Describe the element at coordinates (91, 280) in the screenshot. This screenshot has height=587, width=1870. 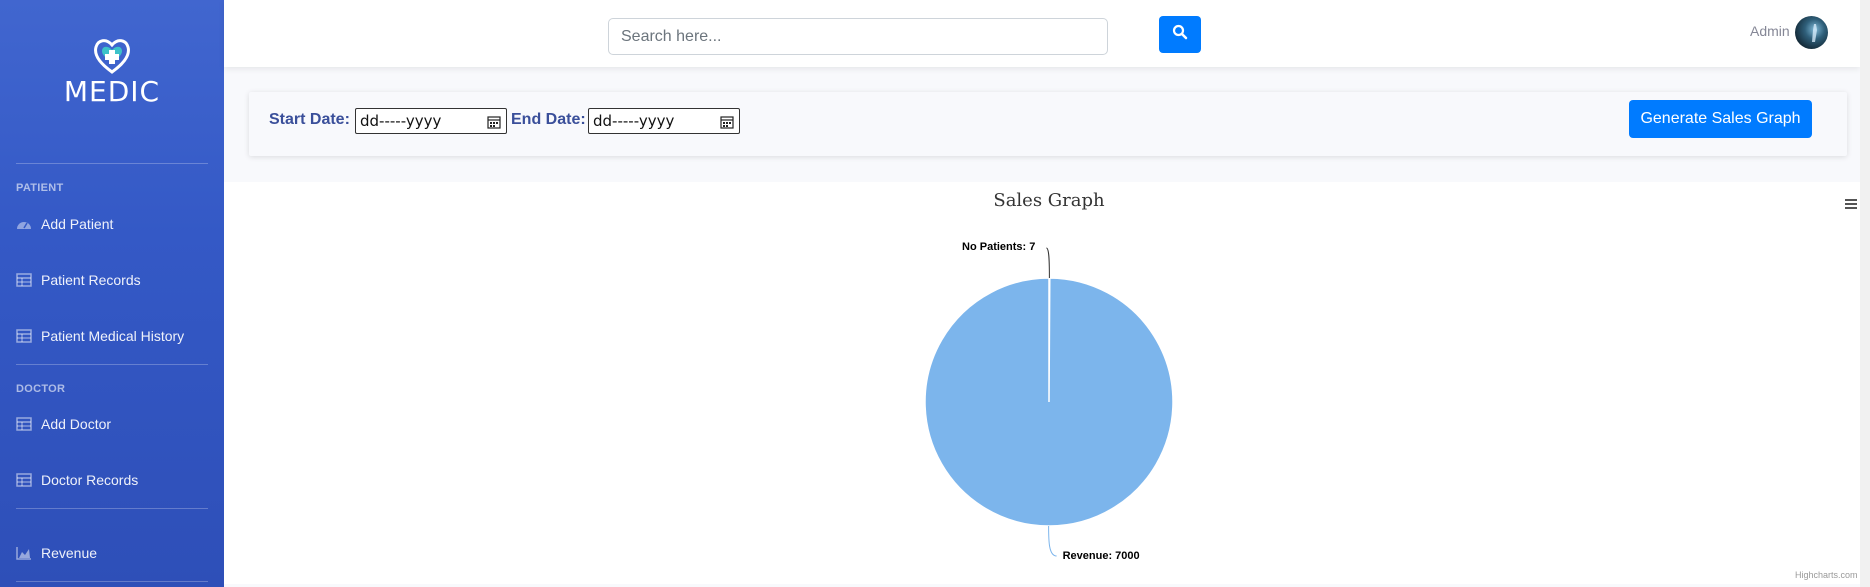
I see `sidebar-item-label: Patient Records` at that location.